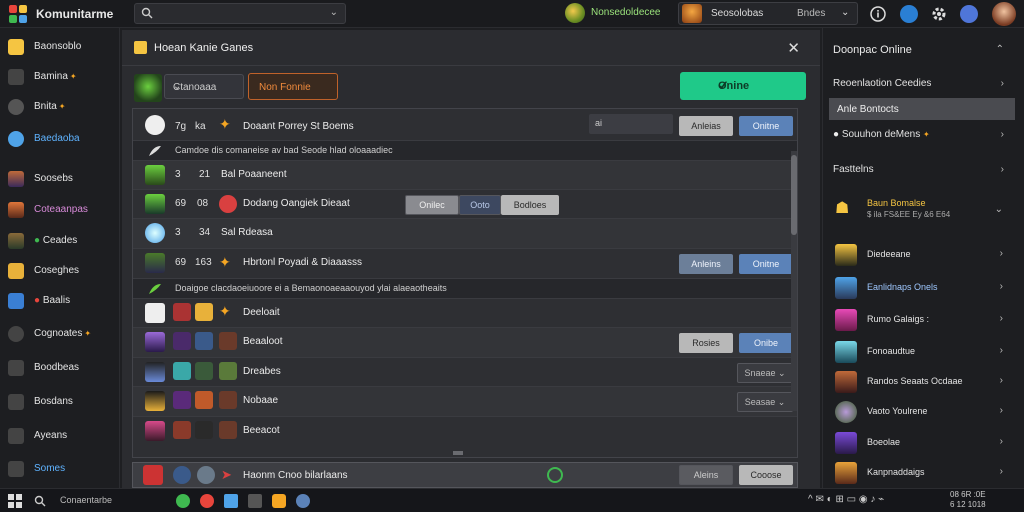 The height and width of the screenshot is (512, 1024). What do you see at coordinates (922, 109) in the screenshot?
I see `selected-item: Anle Bontocts` at bounding box center [922, 109].